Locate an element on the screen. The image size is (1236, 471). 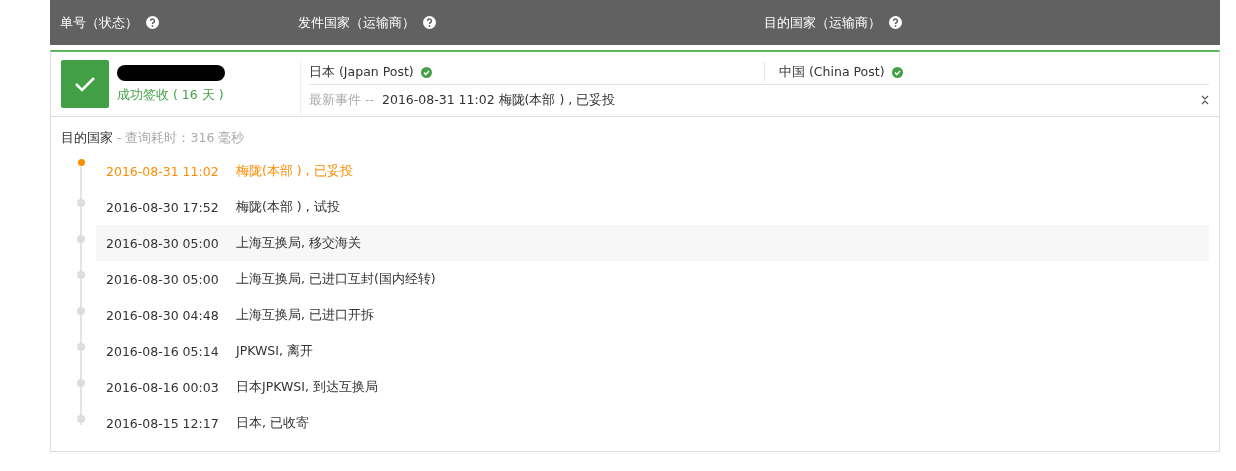
event-time: 2016-08-30 04:48 is located at coordinates (163, 315).